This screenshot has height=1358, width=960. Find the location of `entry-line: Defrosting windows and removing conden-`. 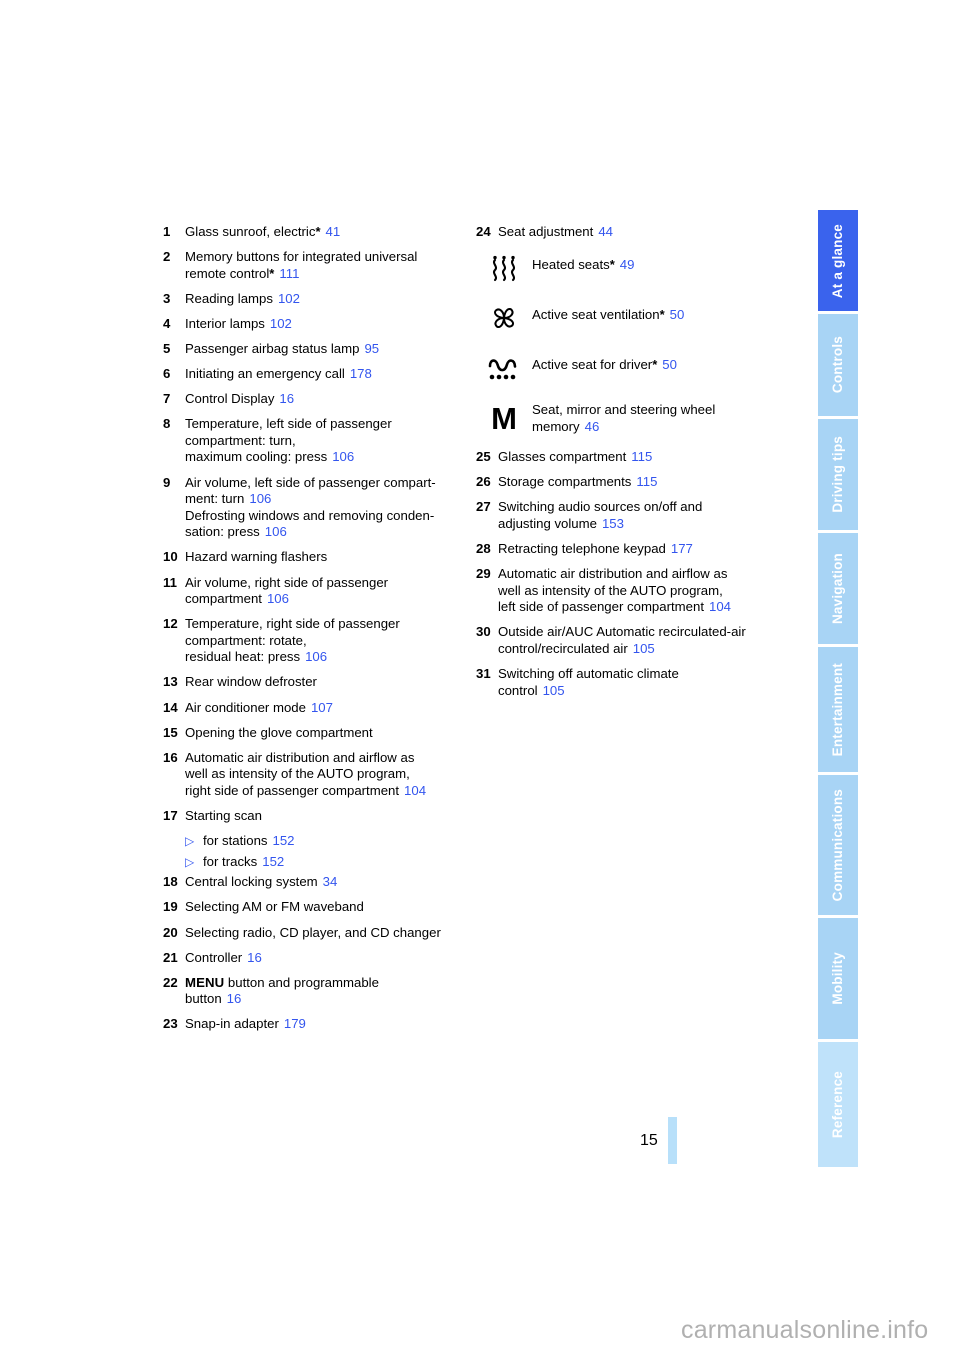

entry-line: Defrosting windows and removing conden- is located at coordinates (324, 516).